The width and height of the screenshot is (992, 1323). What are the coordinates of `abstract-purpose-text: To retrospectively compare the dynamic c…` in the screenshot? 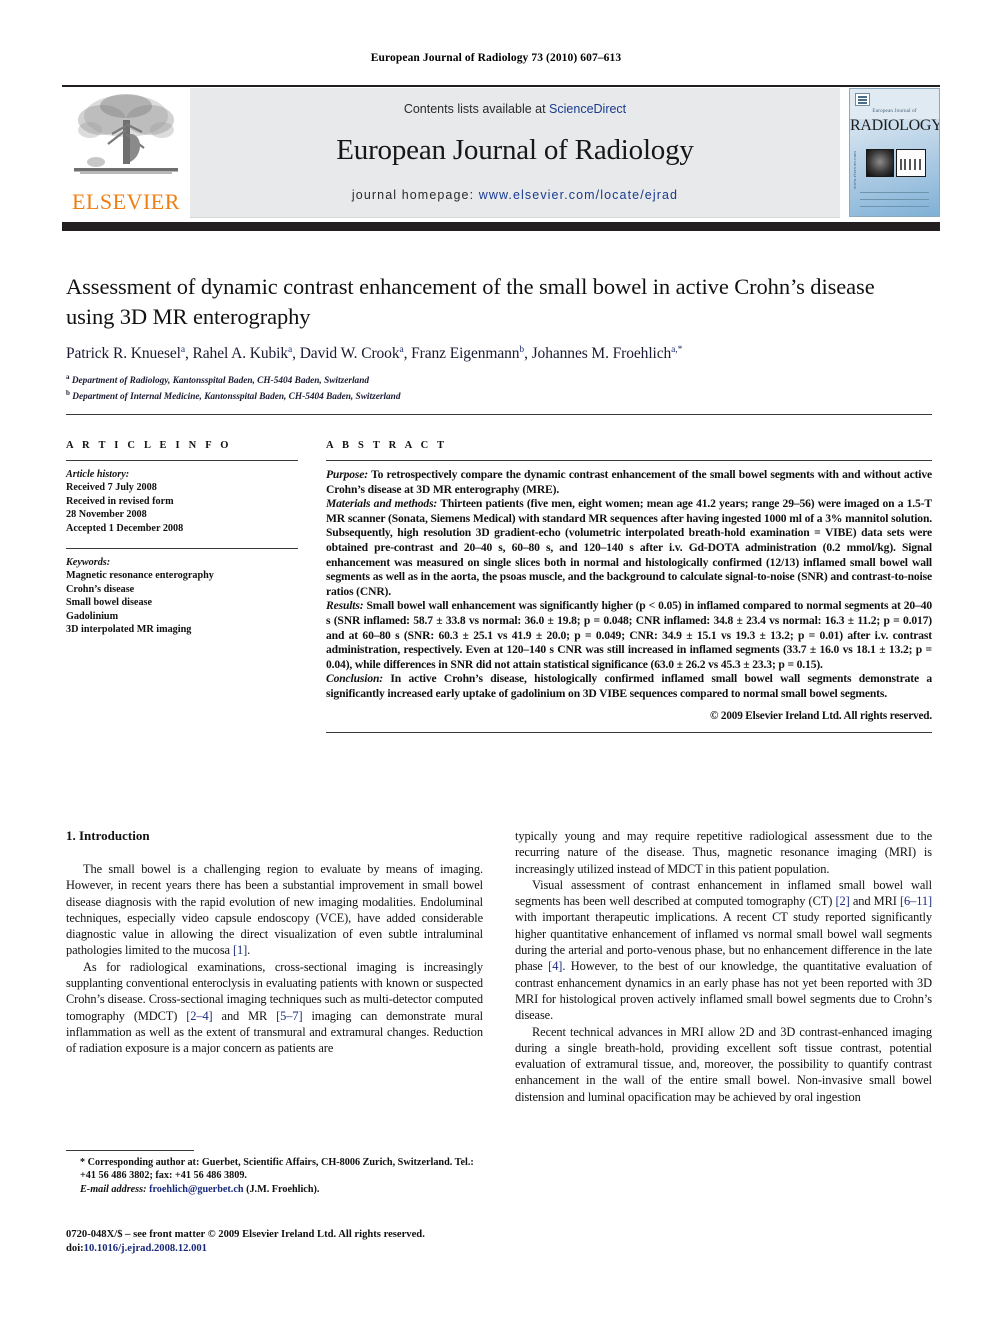 It's located at (629, 482).